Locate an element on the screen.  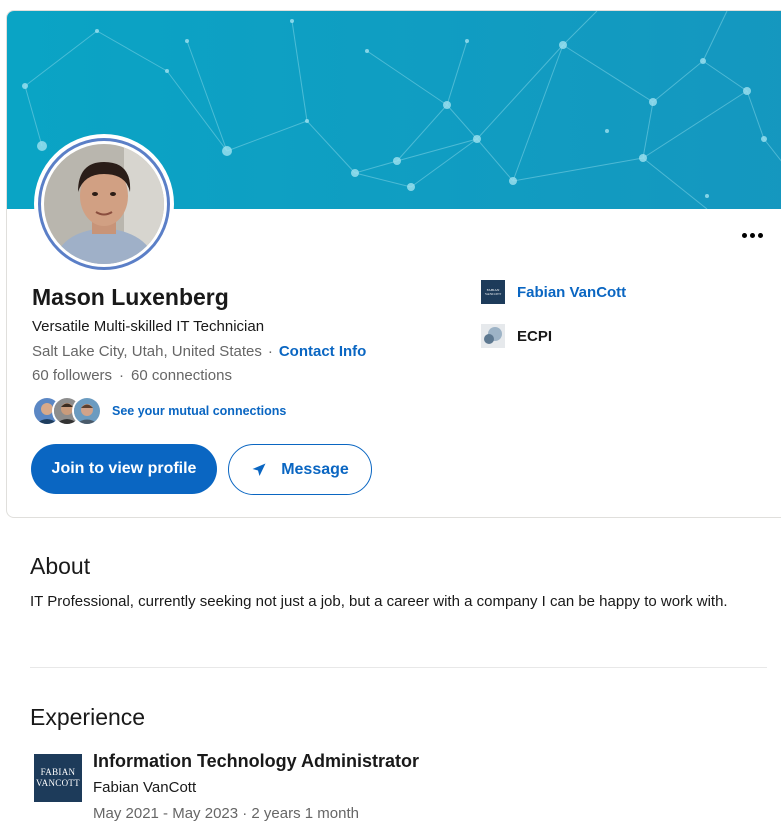
company-name-link: Fabian VanCott is located at coordinates (571, 292).